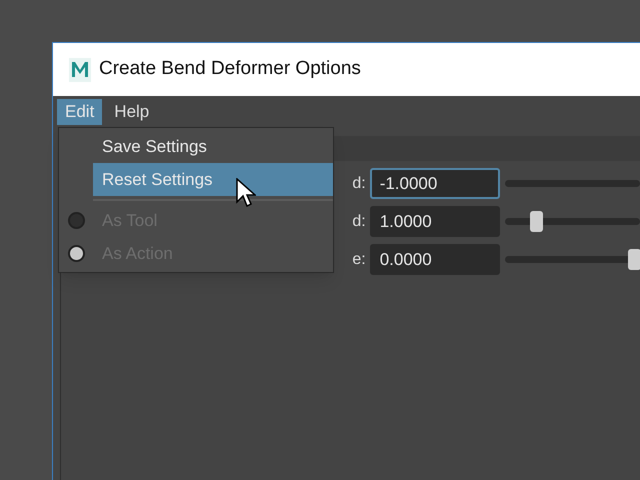  I want to click on mouse-cursor-icon, so click(246, 193).